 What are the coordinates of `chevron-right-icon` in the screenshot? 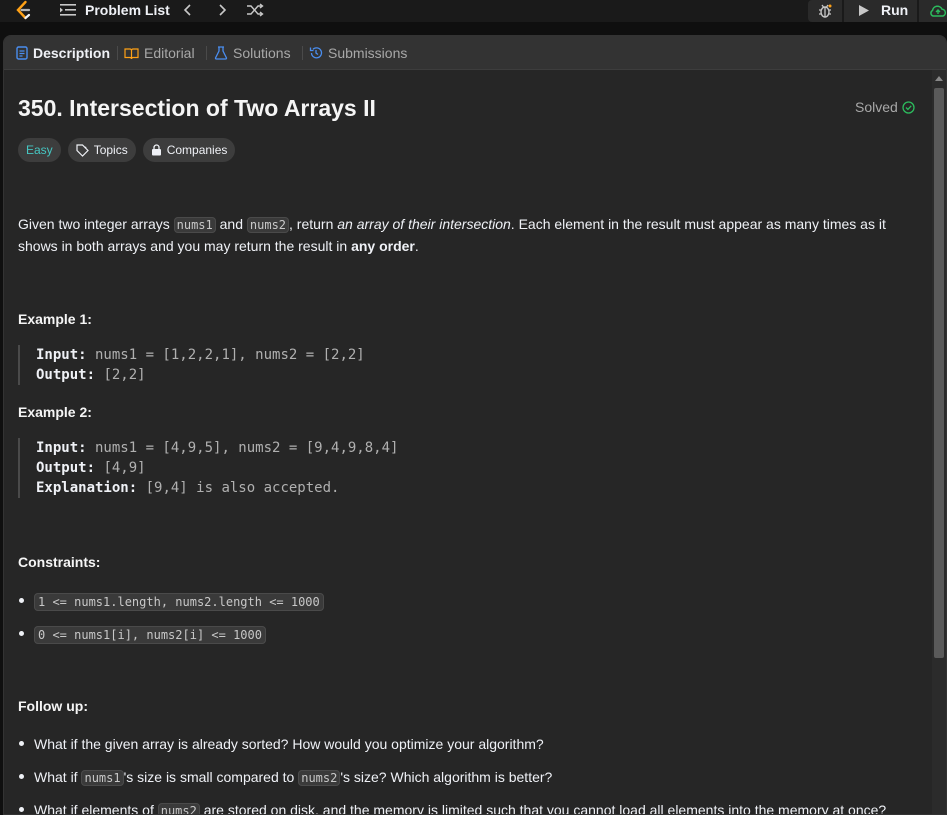 It's located at (222, 10).